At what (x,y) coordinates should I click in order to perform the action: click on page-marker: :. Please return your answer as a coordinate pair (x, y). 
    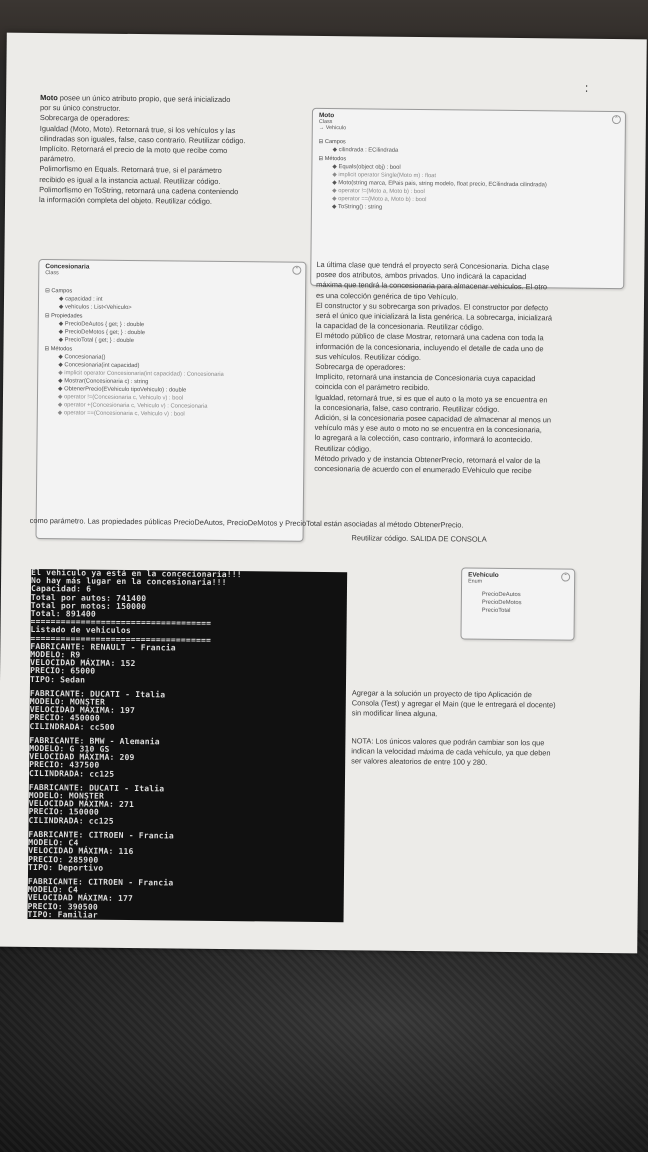
    Looking at the image, I should click on (586, 87).